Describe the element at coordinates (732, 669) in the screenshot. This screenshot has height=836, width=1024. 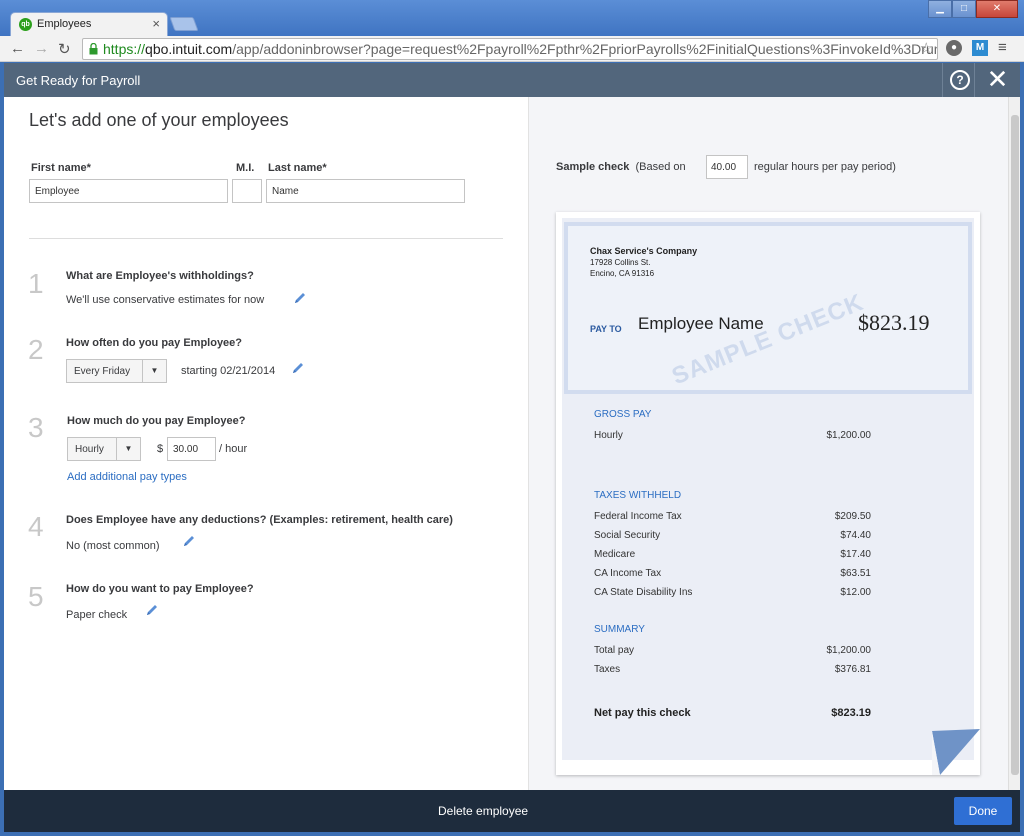
I see `summary-row: Taxes $376.81` at that location.